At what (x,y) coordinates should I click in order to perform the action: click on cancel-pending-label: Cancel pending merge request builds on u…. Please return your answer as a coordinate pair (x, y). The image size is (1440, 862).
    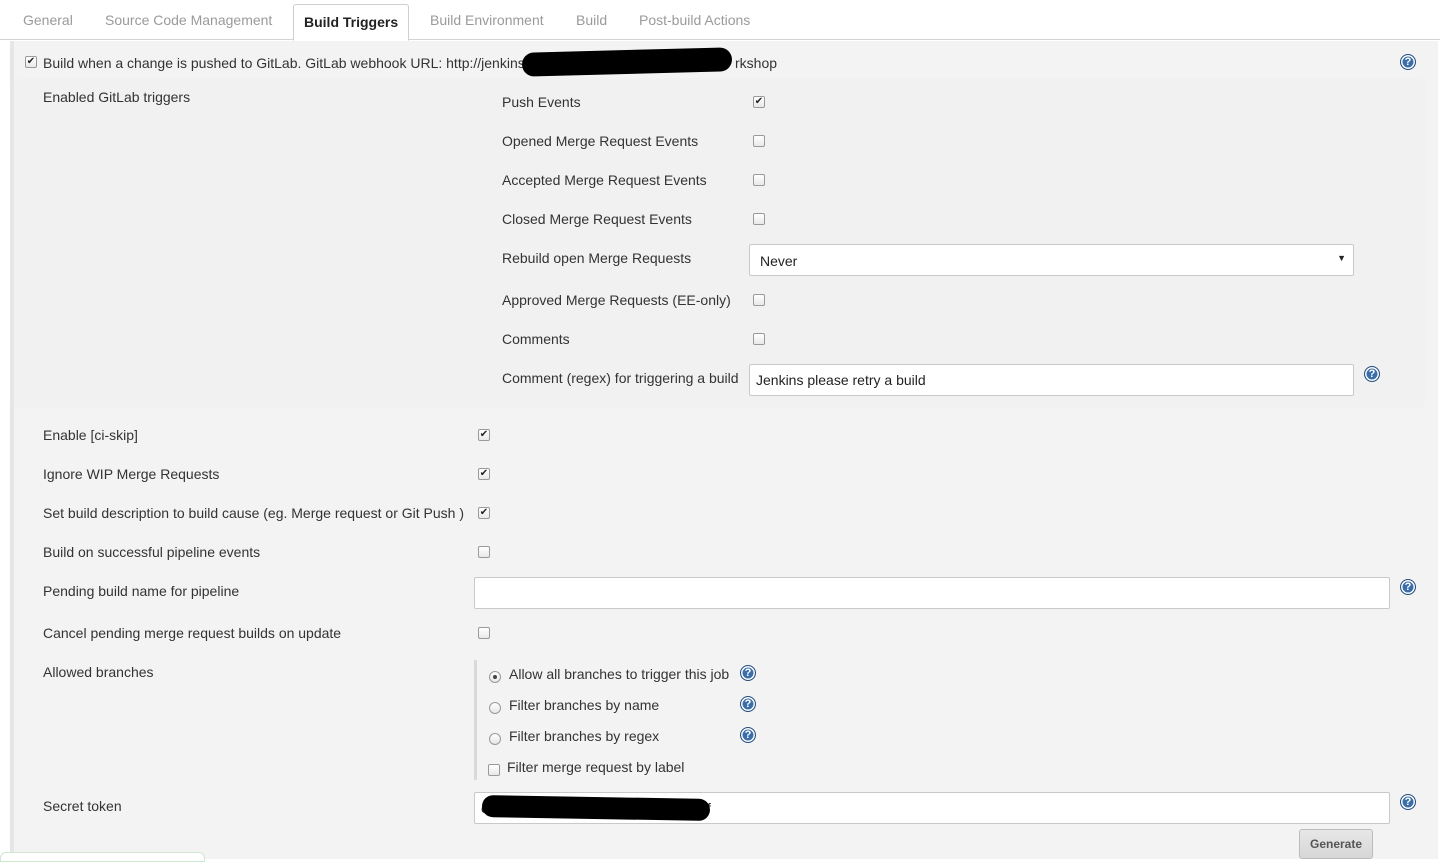
    Looking at the image, I should click on (192, 633).